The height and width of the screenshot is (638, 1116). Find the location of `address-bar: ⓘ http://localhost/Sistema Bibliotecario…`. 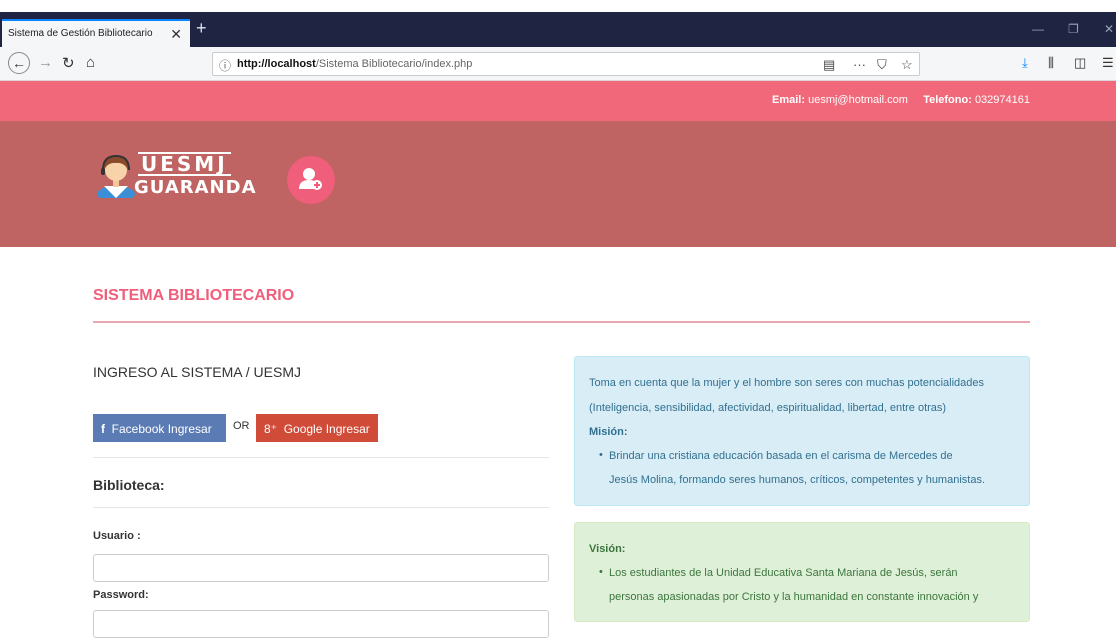

address-bar: ⓘ http://localhost/Sistema Bibliotecario… is located at coordinates (566, 64).